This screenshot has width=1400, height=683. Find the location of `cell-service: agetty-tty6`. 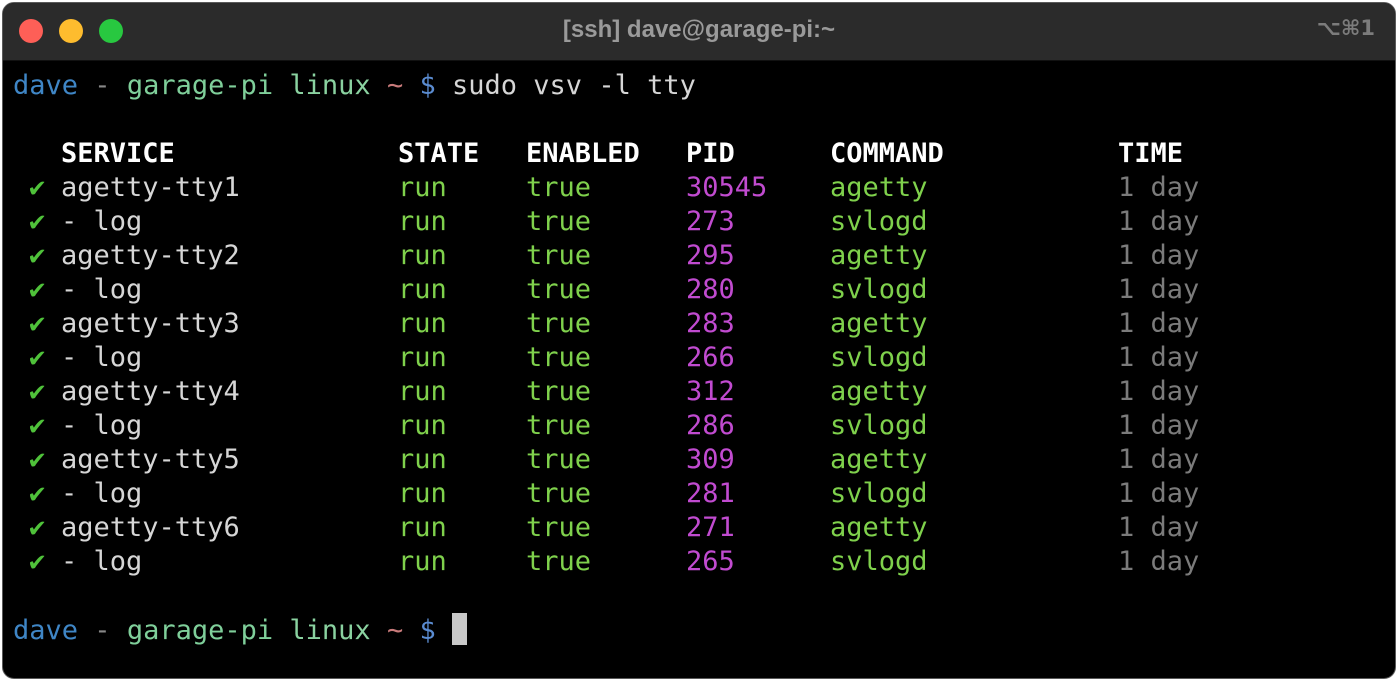

cell-service: agetty-tty6 is located at coordinates (150, 527).